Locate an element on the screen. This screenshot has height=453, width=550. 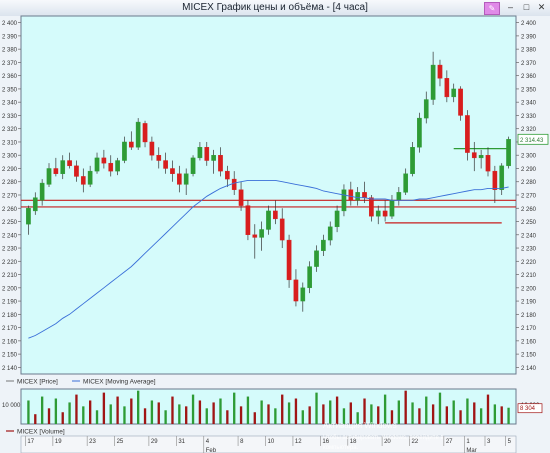
y-tick-label-left: 2 160 is located at coordinates (10, 342).